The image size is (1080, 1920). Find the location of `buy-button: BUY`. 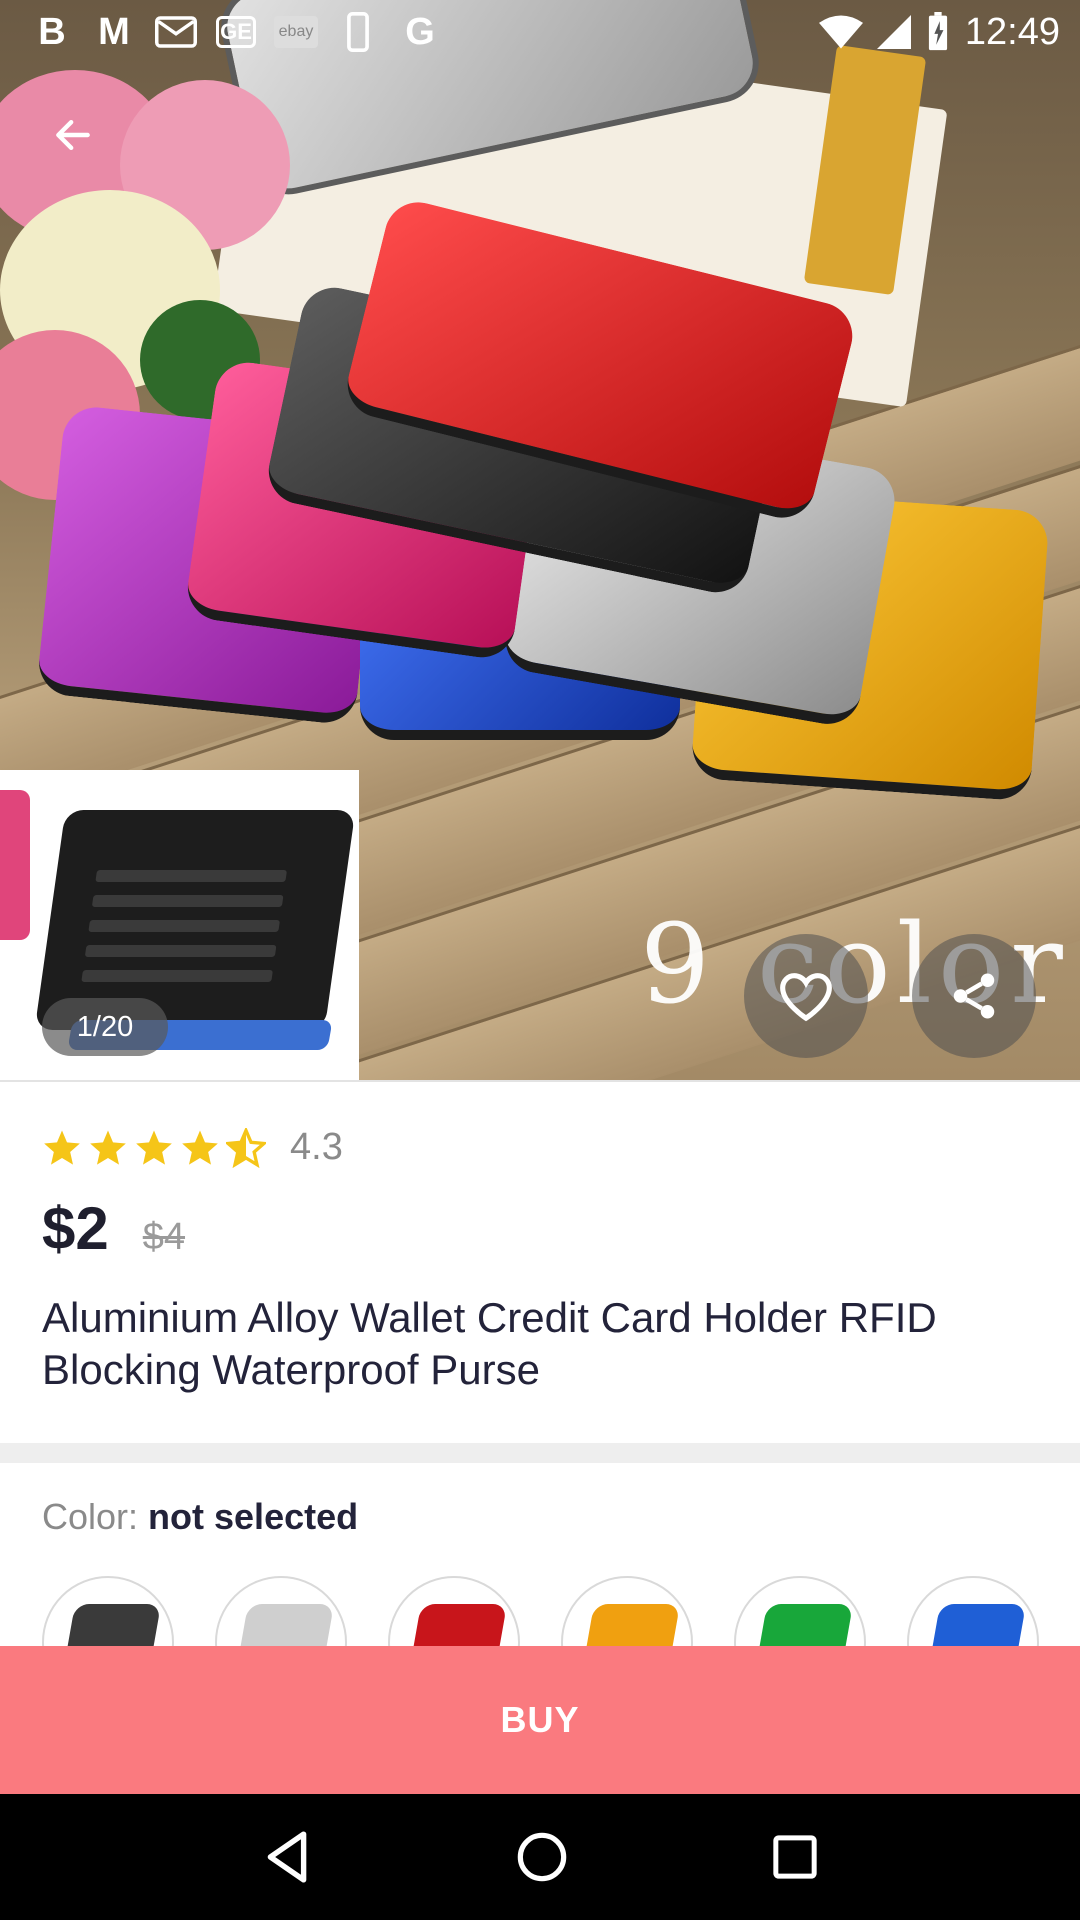

buy-button: BUY is located at coordinates (540, 1720).